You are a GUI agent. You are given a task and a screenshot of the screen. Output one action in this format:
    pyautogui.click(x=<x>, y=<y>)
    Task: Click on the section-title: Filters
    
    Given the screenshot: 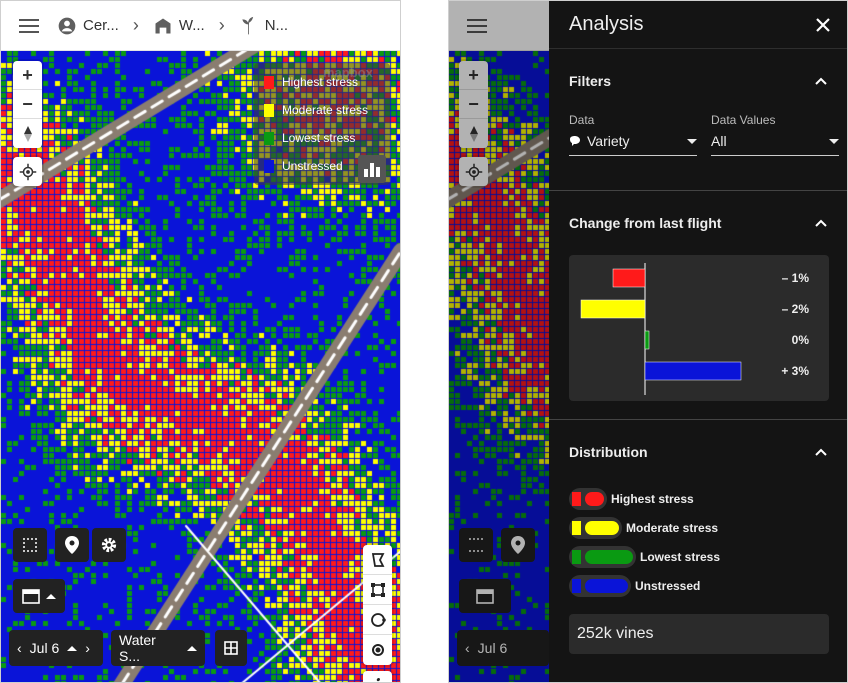 What is the action you would take?
    pyautogui.click(x=590, y=81)
    